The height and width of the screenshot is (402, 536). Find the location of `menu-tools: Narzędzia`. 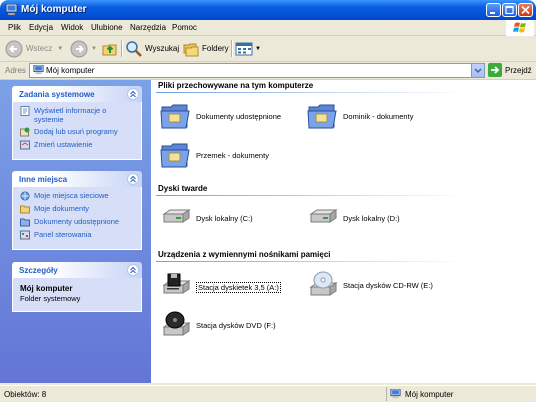

menu-tools: Narzędzia is located at coordinates (148, 27).